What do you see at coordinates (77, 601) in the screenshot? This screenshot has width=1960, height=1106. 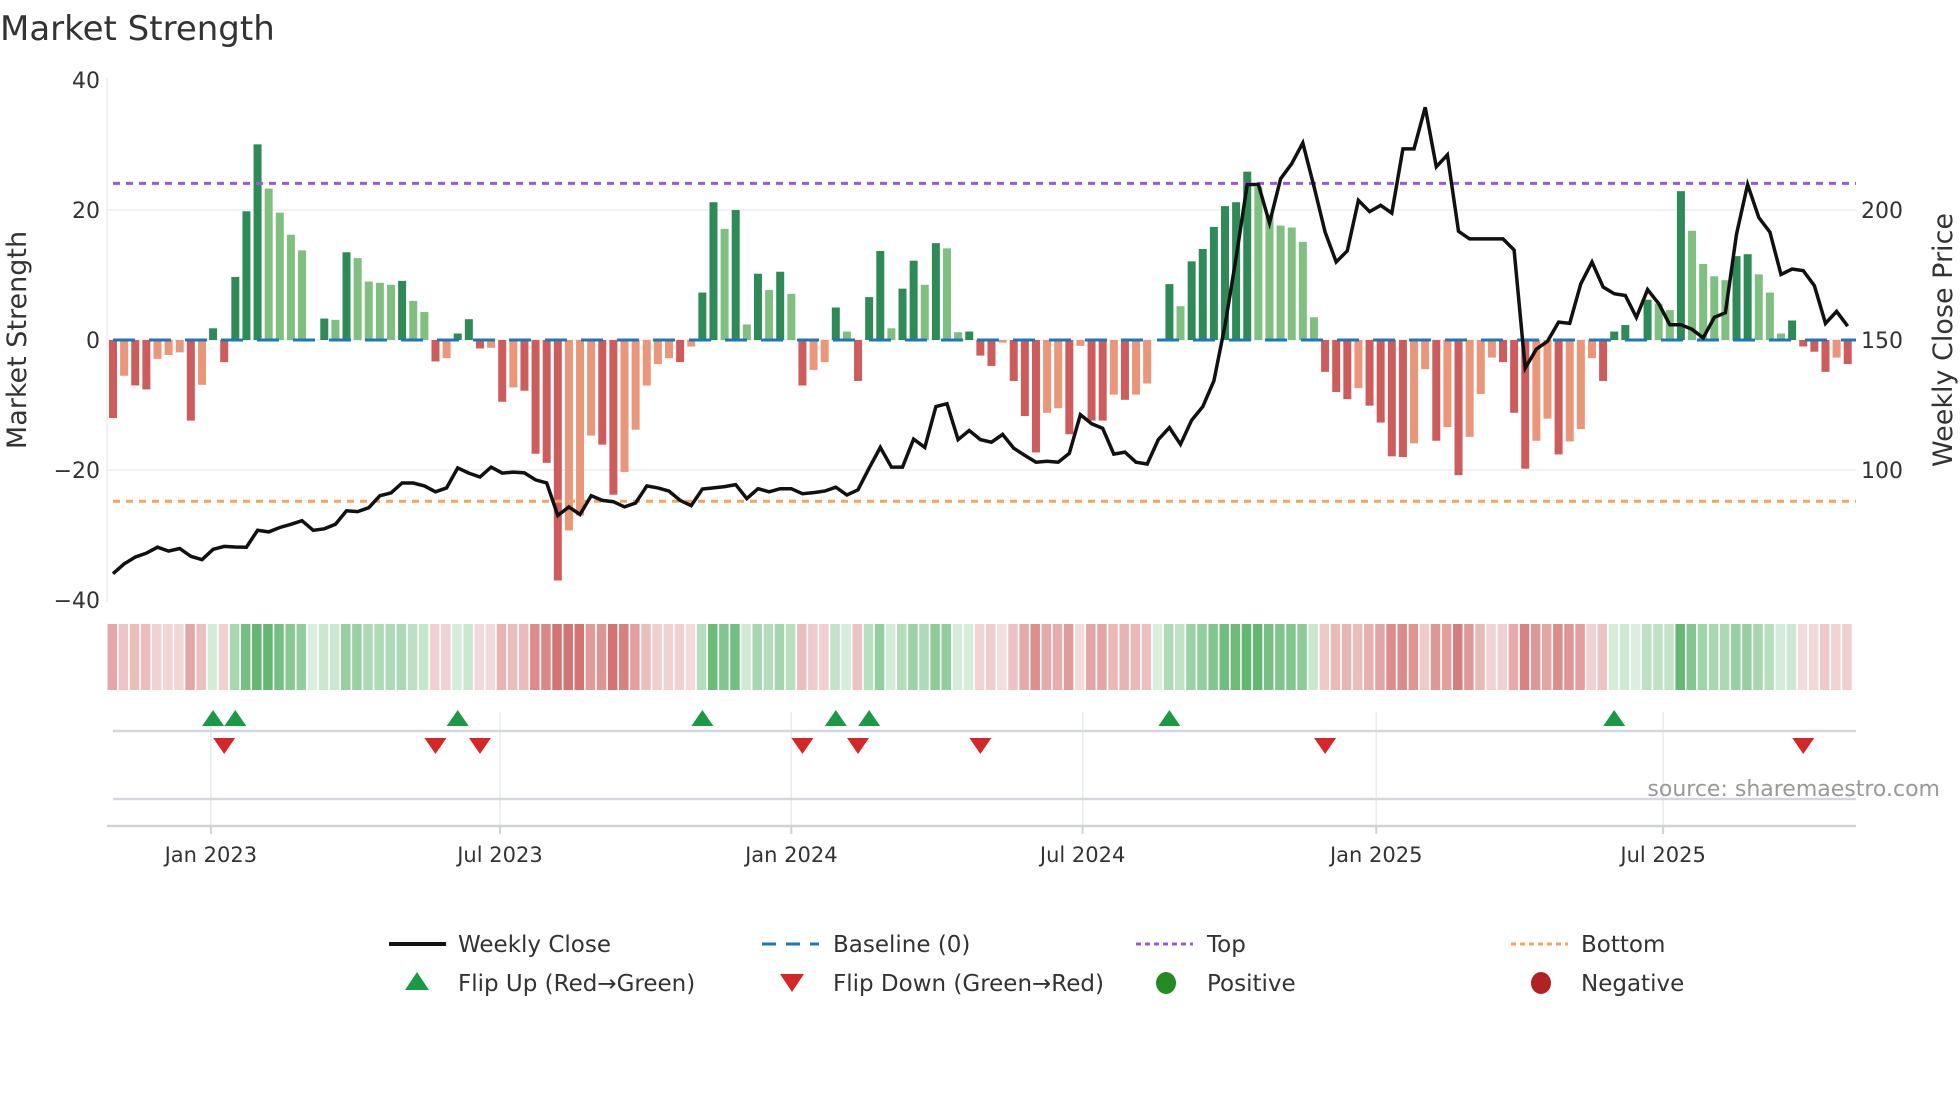 I see `y-tick-label: −40` at bounding box center [77, 601].